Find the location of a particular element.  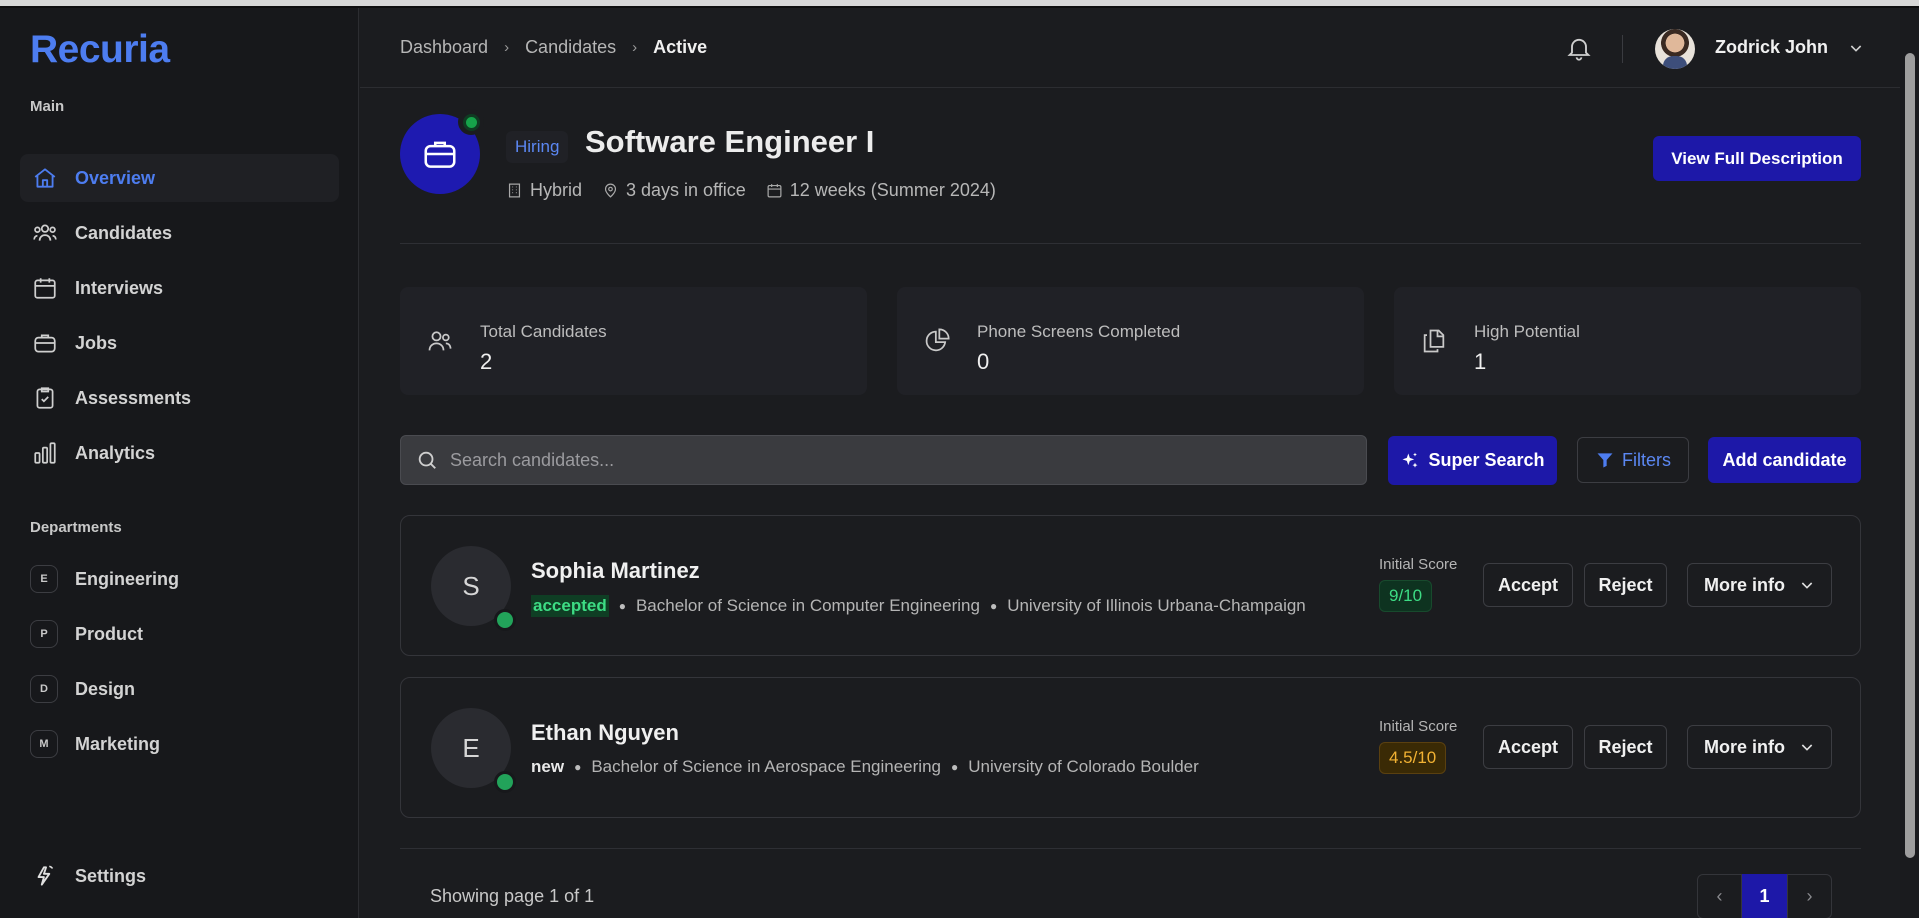

sidebar-item-analytics: Analytics is located at coordinates (179, 453).